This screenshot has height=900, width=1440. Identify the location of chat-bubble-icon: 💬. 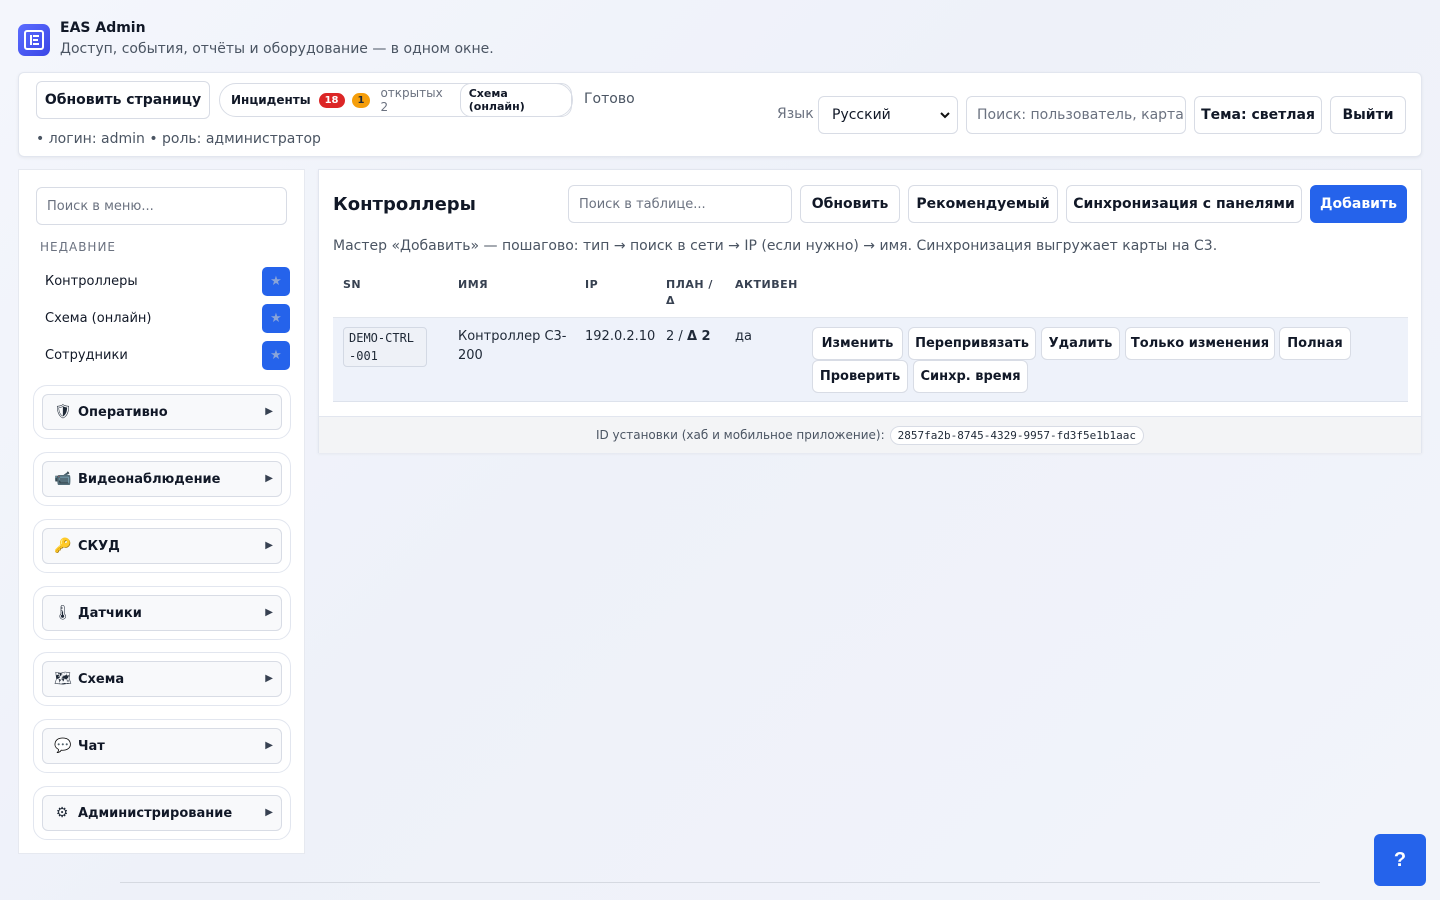
(63, 746).